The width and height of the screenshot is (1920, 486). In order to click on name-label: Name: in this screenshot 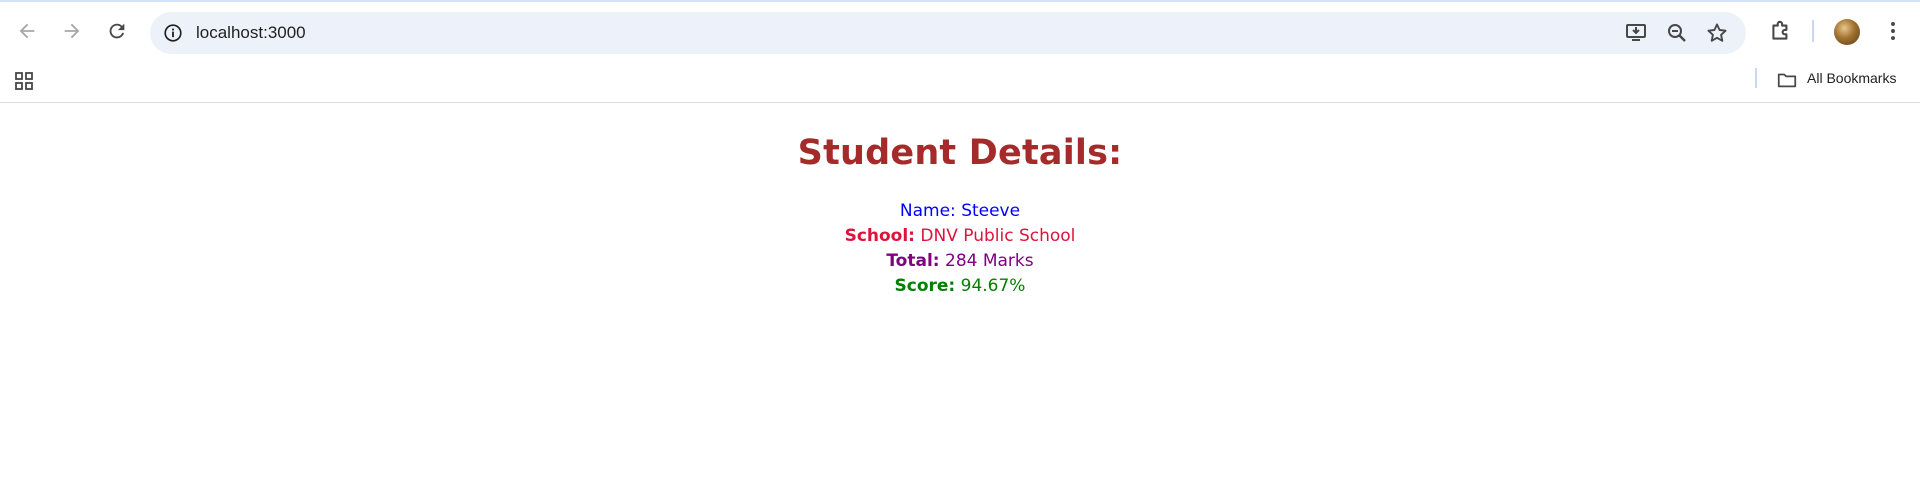, I will do `click(927, 211)`.